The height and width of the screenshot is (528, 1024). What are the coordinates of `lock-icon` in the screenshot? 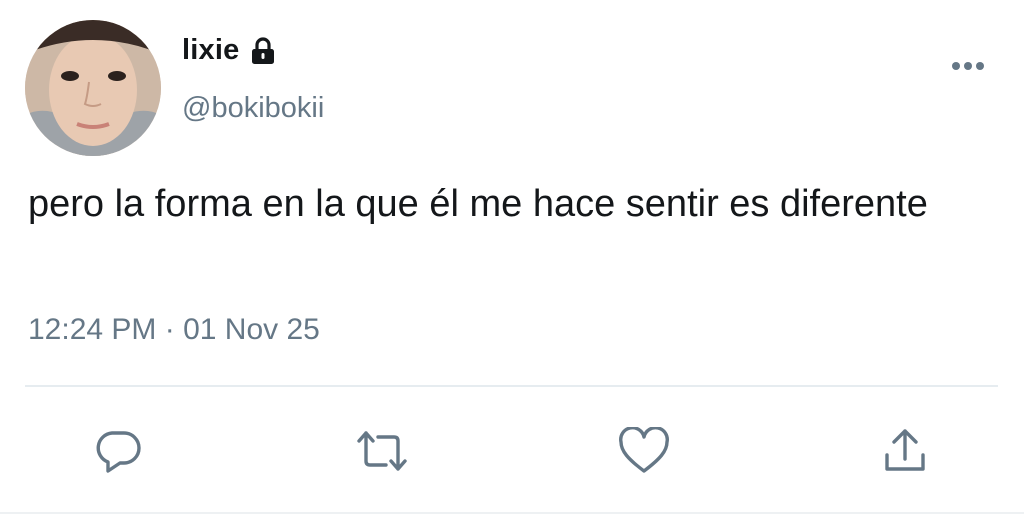 It's located at (263, 51).